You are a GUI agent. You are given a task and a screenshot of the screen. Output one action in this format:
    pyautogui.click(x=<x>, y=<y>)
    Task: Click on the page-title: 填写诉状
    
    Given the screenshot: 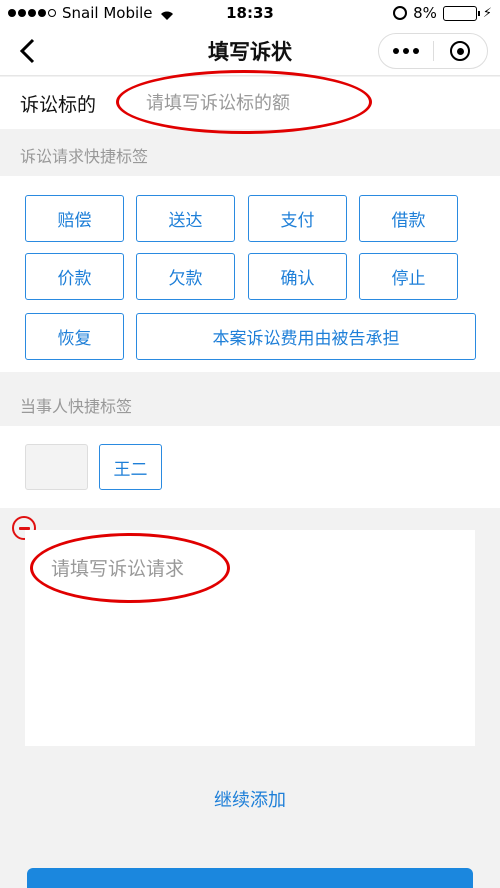 What is the action you would take?
    pyautogui.click(x=250, y=51)
    